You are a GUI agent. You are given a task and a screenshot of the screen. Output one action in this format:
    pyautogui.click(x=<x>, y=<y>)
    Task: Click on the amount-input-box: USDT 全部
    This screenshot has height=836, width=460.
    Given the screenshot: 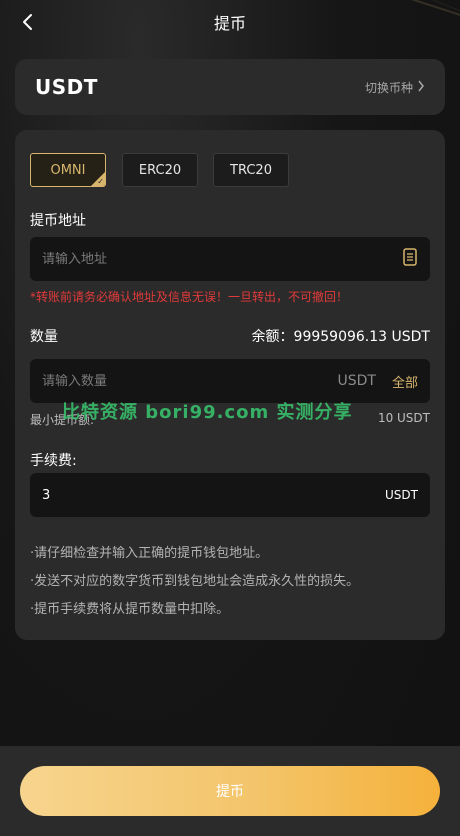 What is the action you would take?
    pyautogui.click(x=230, y=381)
    